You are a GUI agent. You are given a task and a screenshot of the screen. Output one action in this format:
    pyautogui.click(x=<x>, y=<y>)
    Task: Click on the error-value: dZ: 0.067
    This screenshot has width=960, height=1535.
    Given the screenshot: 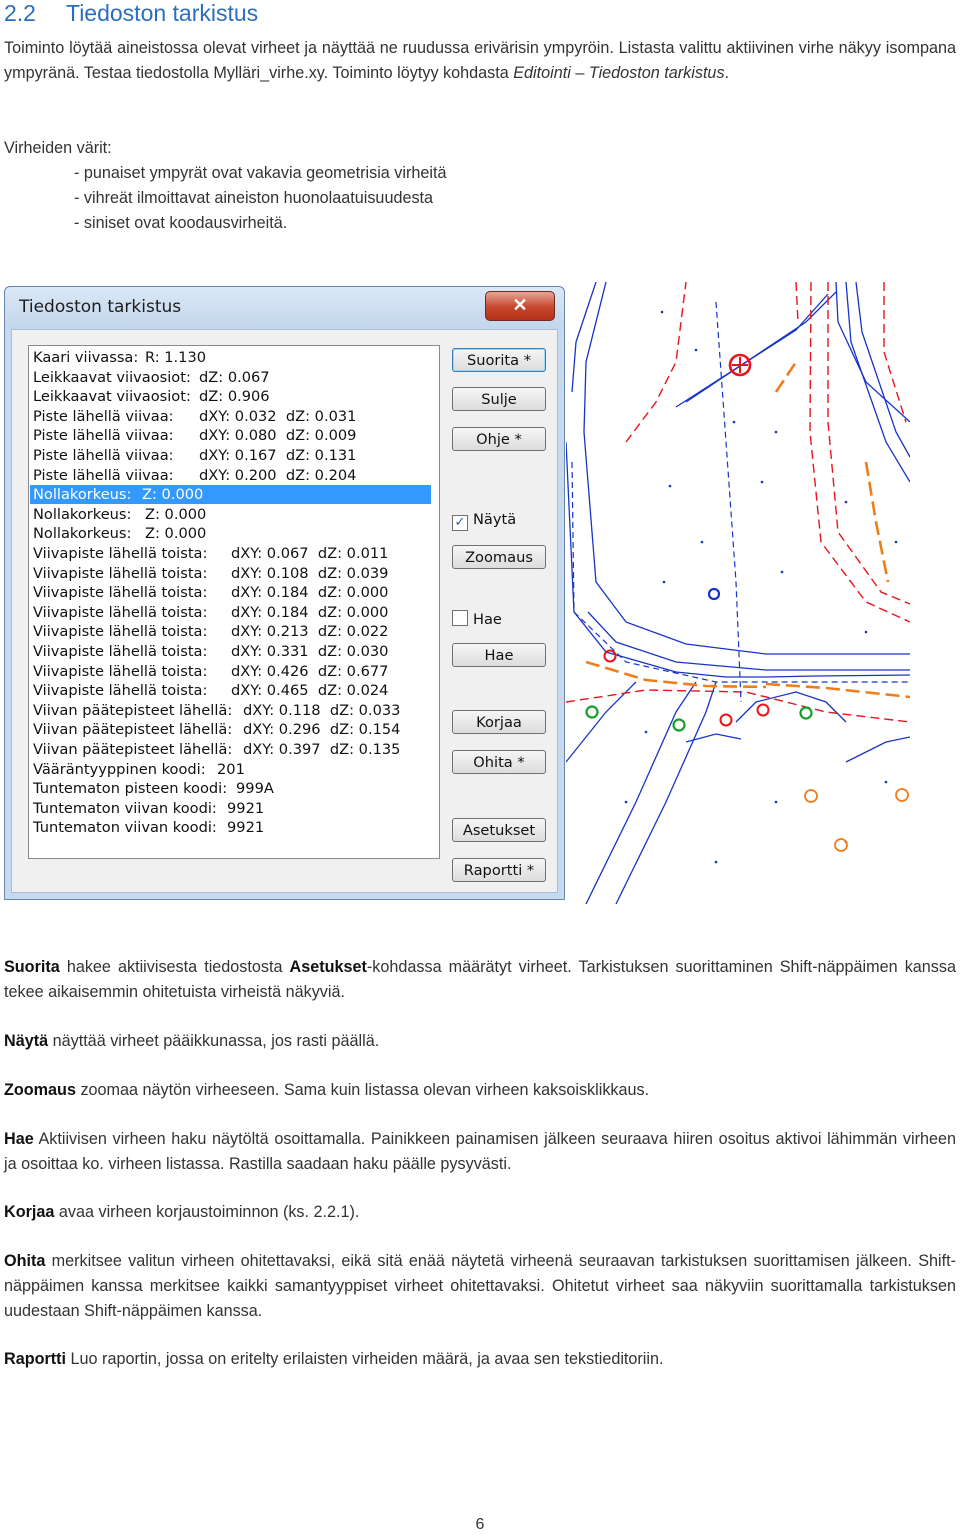 What is the action you would take?
    pyautogui.click(x=234, y=377)
    